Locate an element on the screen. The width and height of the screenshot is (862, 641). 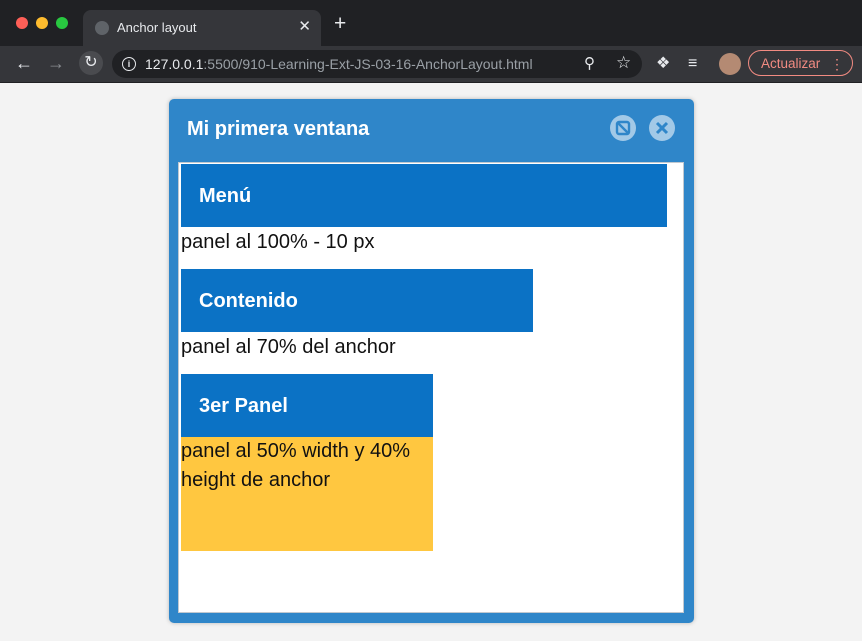
new-tab-icon: + is located at coordinates (340, 23).